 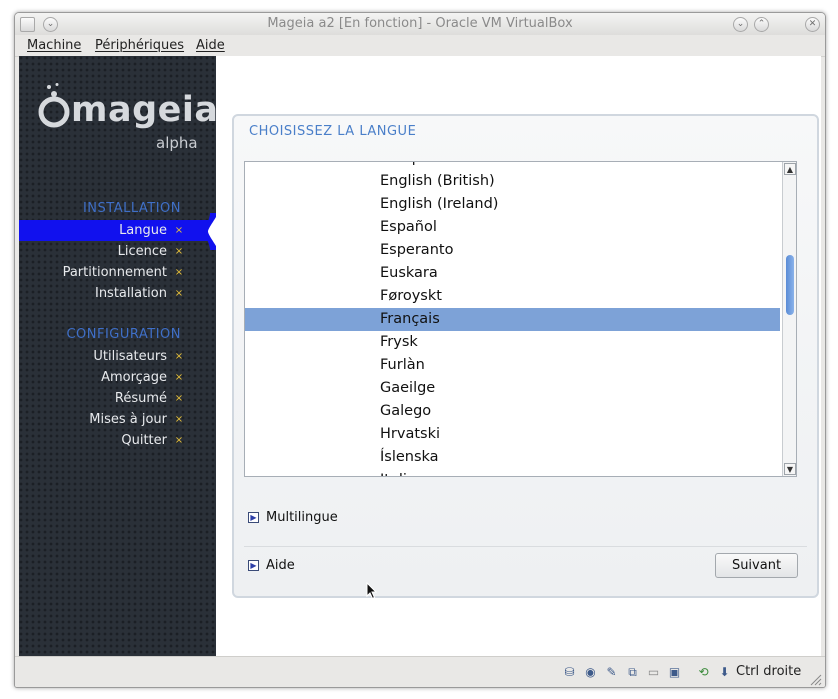 I want to click on mouse-integration-icon: ⬇, so click(x=724, y=672).